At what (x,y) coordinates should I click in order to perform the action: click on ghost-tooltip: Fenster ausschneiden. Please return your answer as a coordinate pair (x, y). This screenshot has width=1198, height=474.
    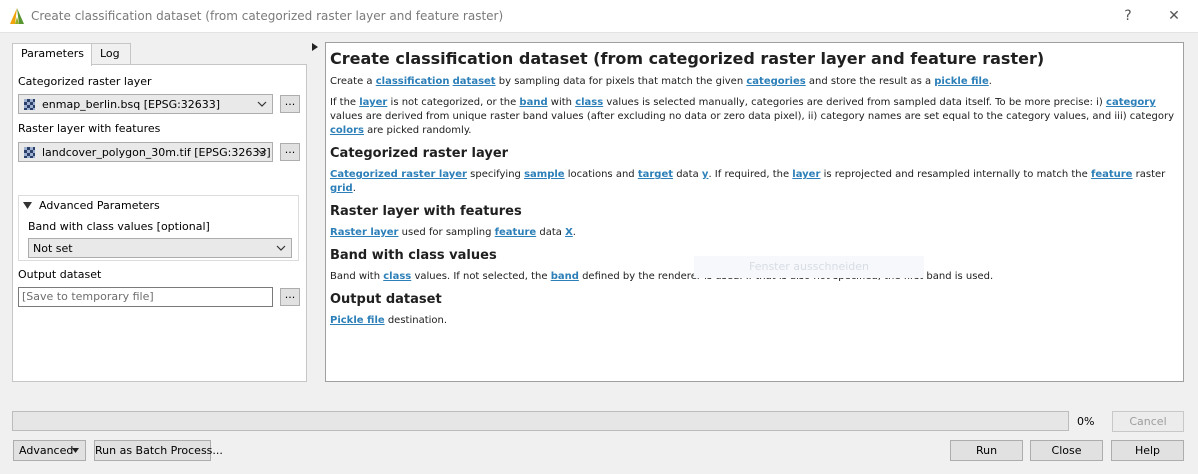
    Looking at the image, I should click on (809, 267).